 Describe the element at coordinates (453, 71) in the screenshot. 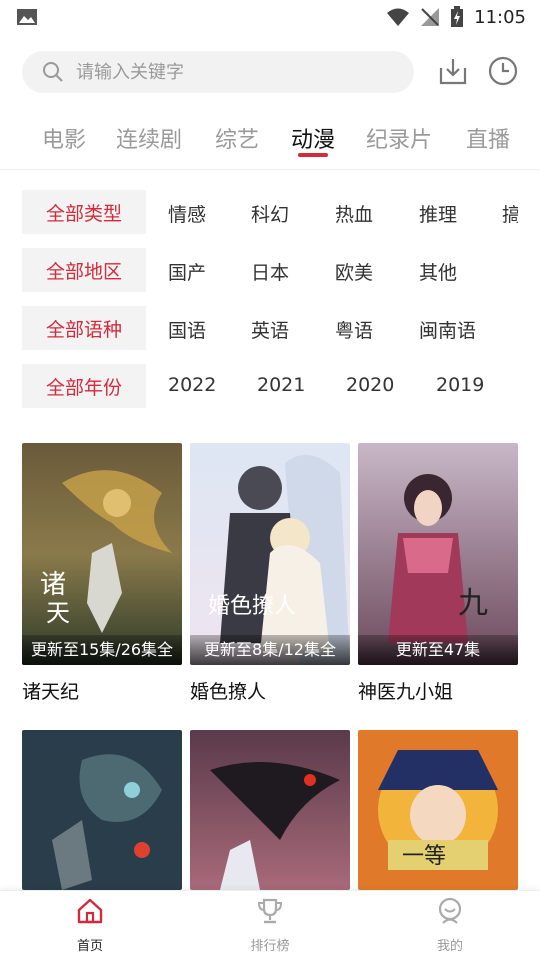

I see `download-icon` at that location.